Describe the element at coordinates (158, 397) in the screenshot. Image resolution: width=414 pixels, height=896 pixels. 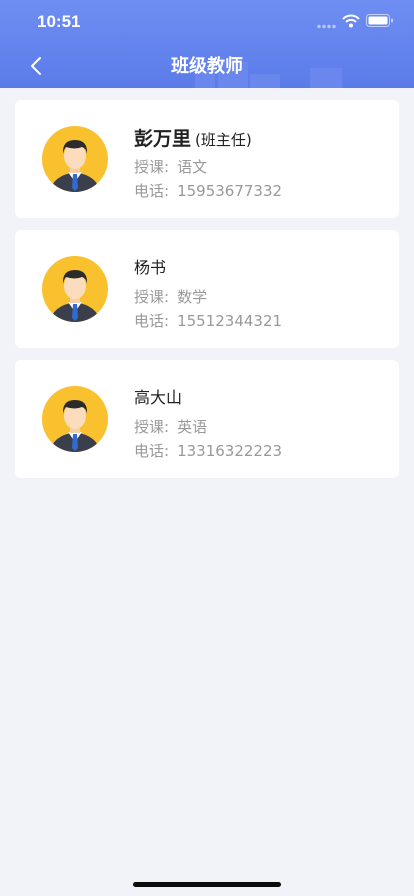
I see `teacher-name: 高大山` at that location.